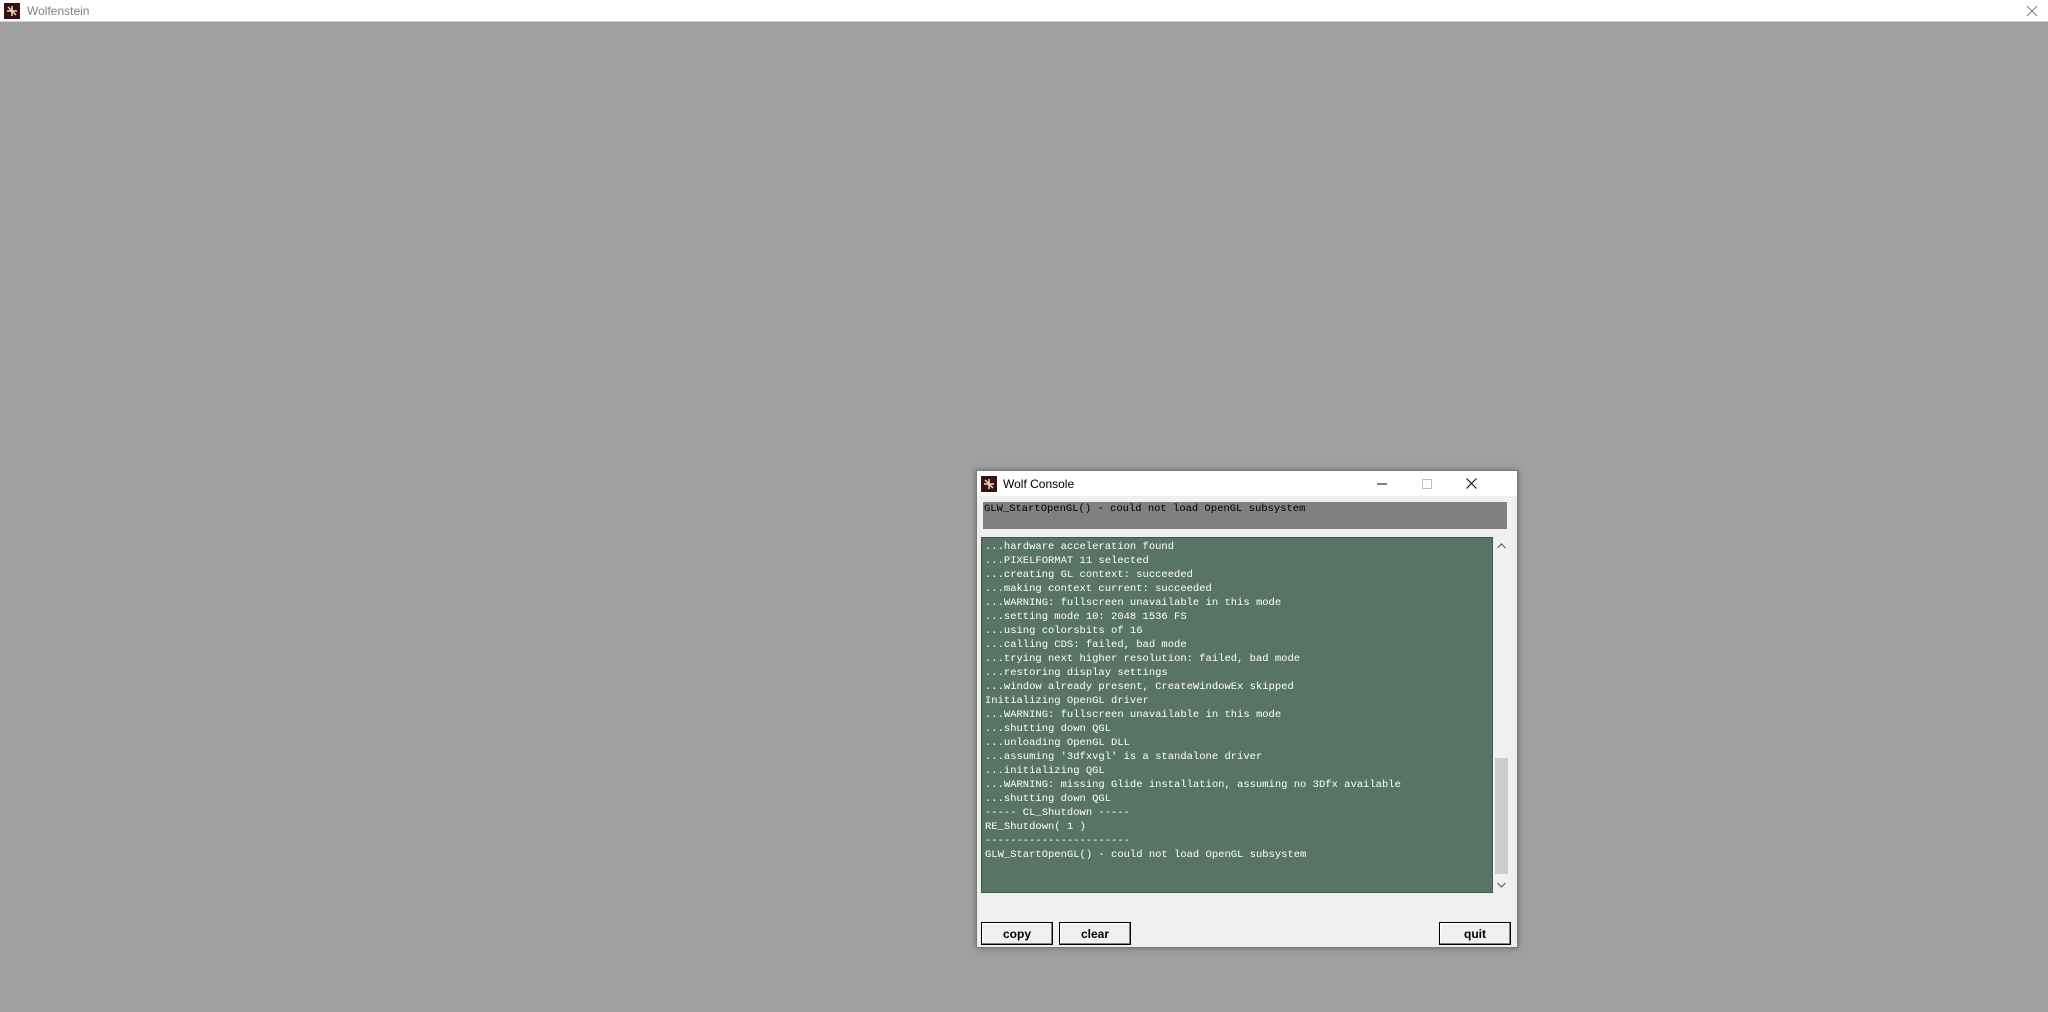 This screenshot has width=2048, height=1012. I want to click on log-line: -----------------------, so click(1057, 841).